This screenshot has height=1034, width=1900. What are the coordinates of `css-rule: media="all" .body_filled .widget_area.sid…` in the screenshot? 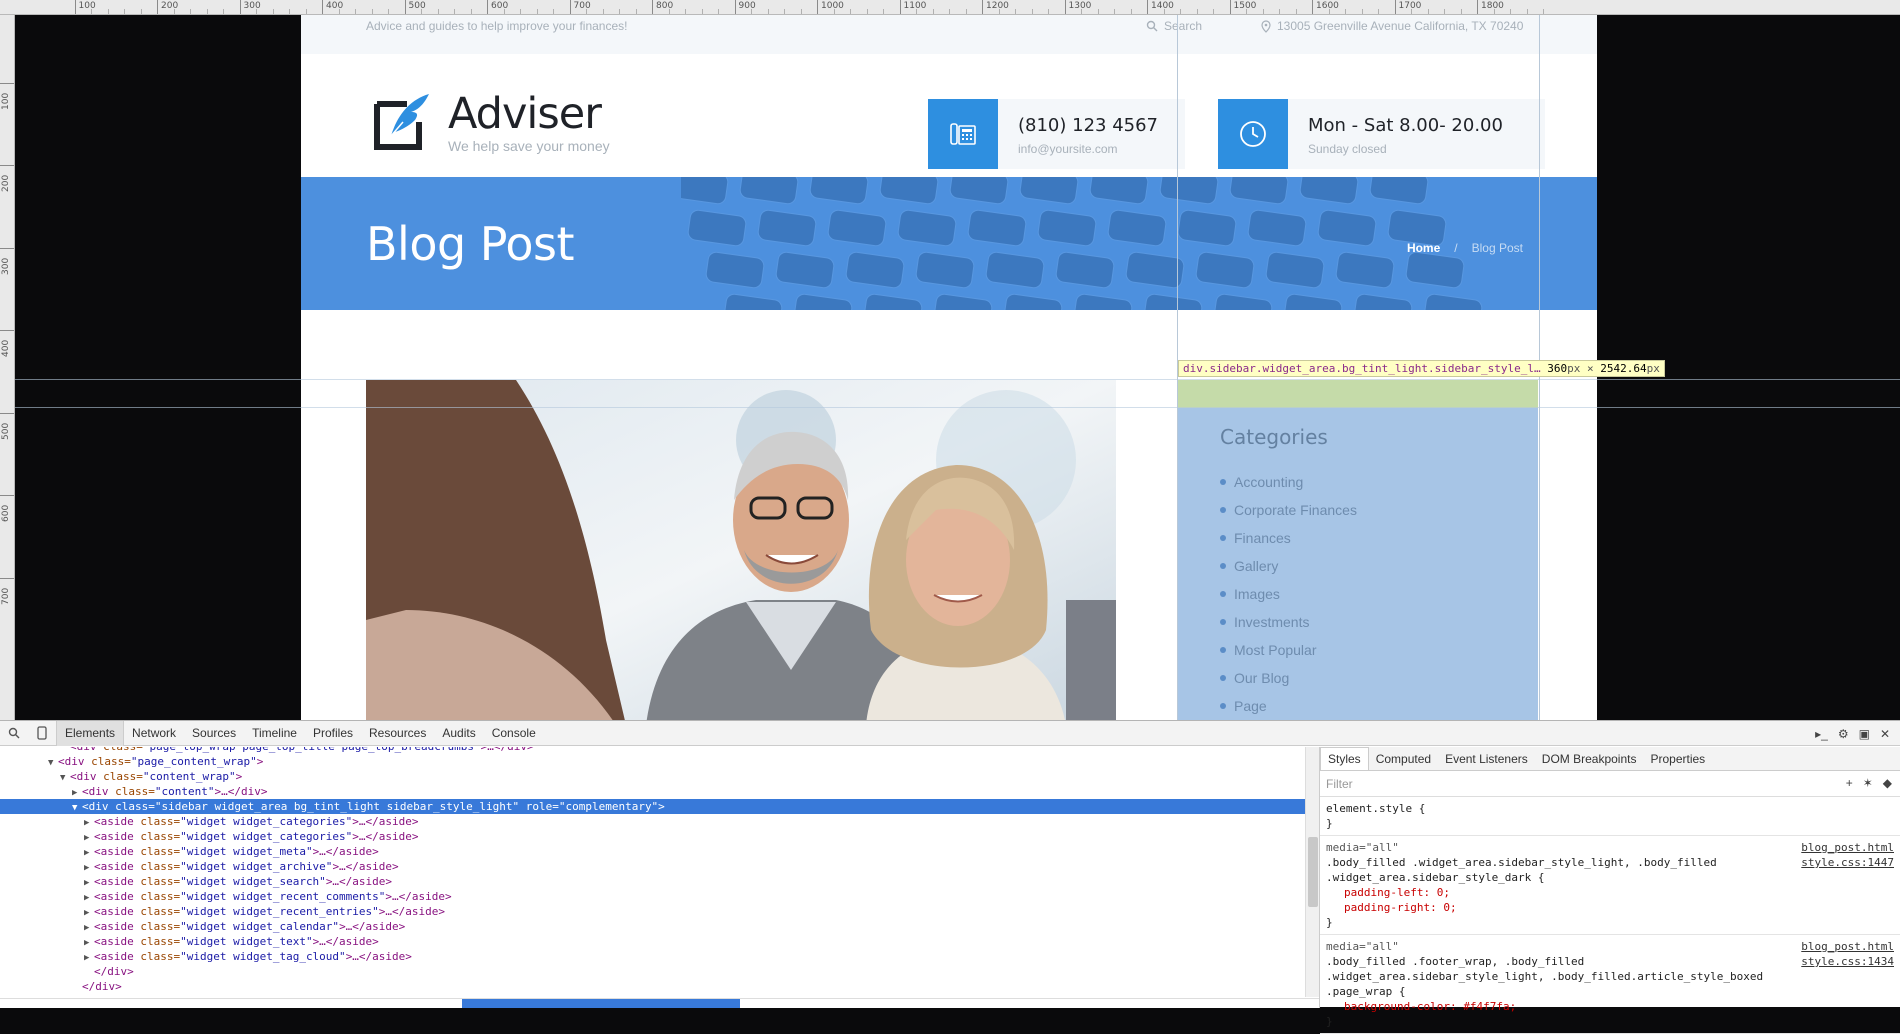 It's located at (1610, 885).